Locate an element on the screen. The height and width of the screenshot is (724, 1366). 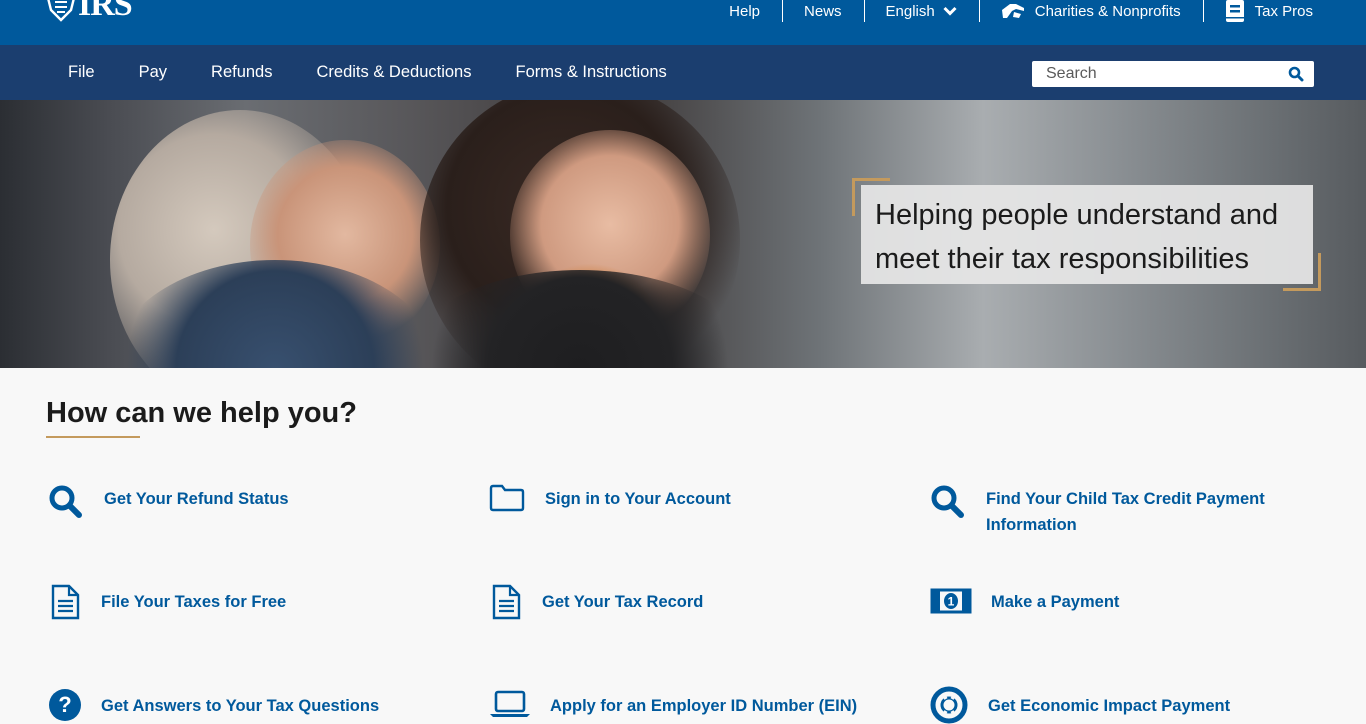
utility-nav: Help News English Charities & Nonprofits is located at coordinates (1010, 11).